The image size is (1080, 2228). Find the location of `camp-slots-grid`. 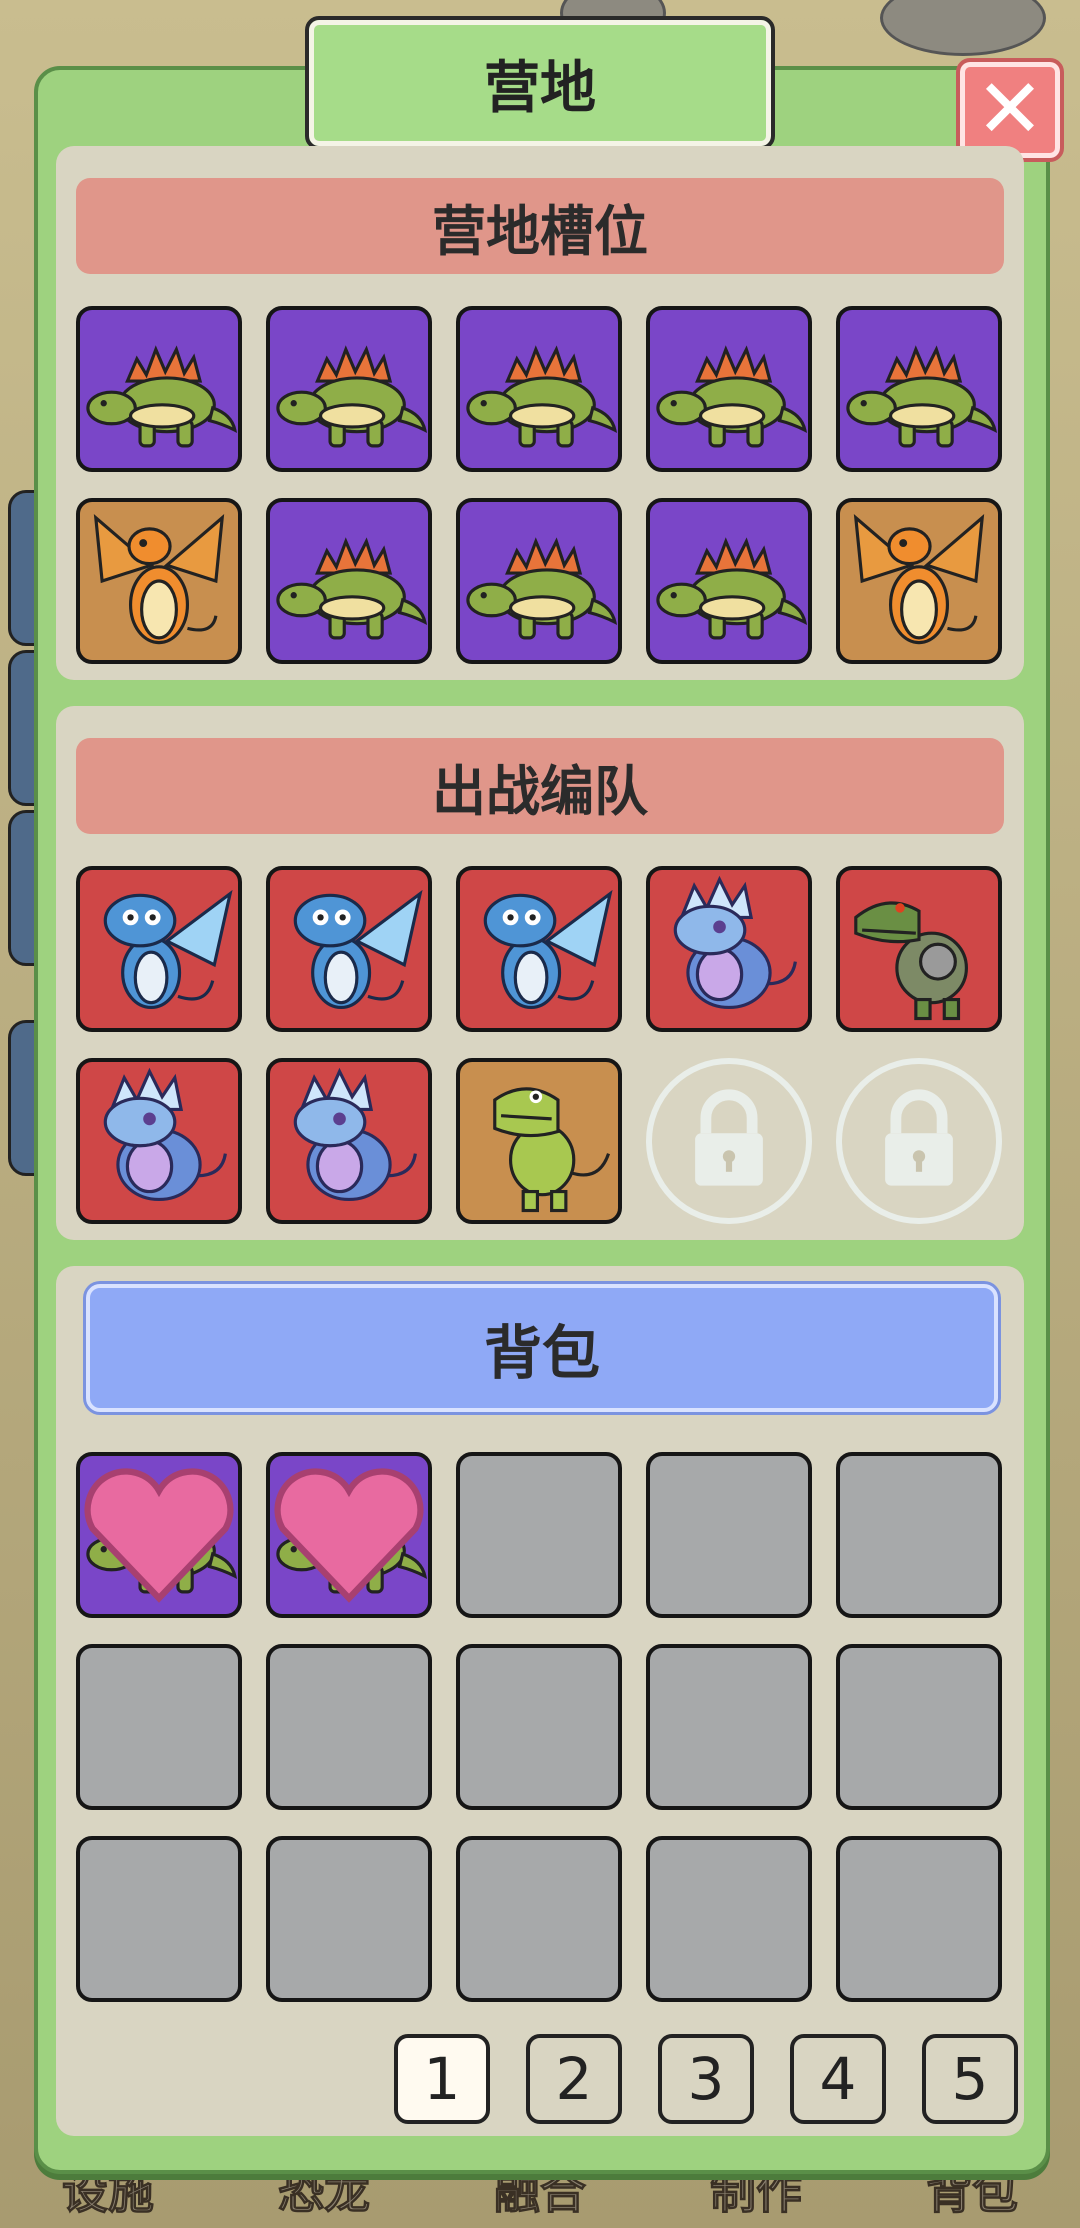

camp-slots-grid is located at coordinates (539, 485).